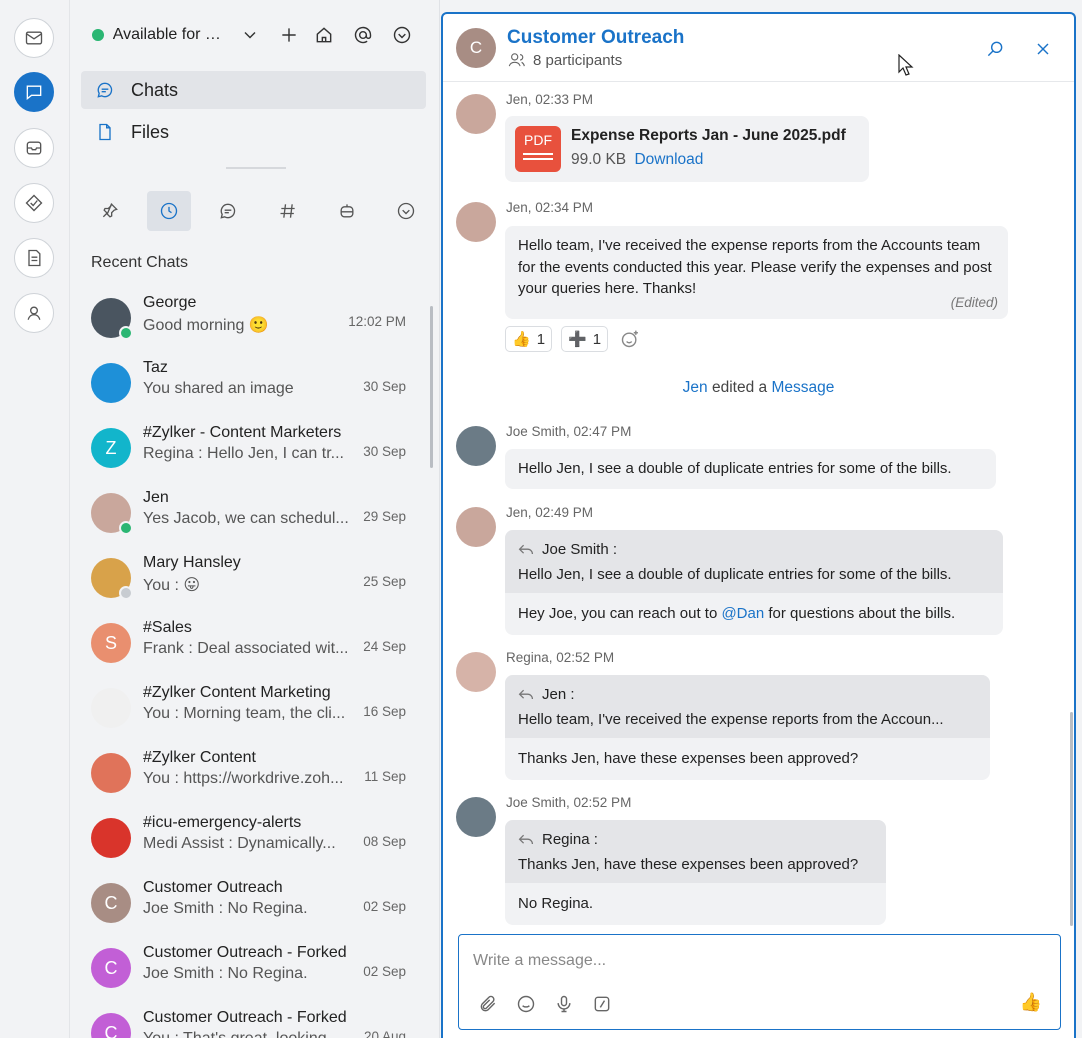 The image size is (1082, 1038). What do you see at coordinates (585, 339) in the screenshot?
I see `reaction-plus: ➕ 1` at bounding box center [585, 339].